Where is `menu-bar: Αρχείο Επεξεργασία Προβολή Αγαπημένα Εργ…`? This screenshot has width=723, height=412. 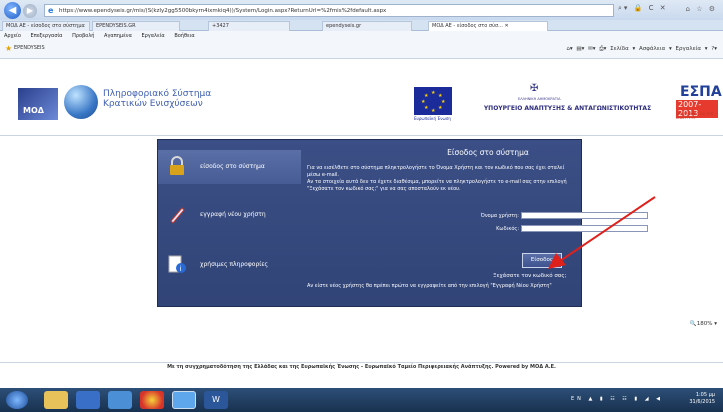
menu-bar: Αρχείο Επεξεργασία Προβολή Αγαπημένα Εργ… is located at coordinates (361, 36).